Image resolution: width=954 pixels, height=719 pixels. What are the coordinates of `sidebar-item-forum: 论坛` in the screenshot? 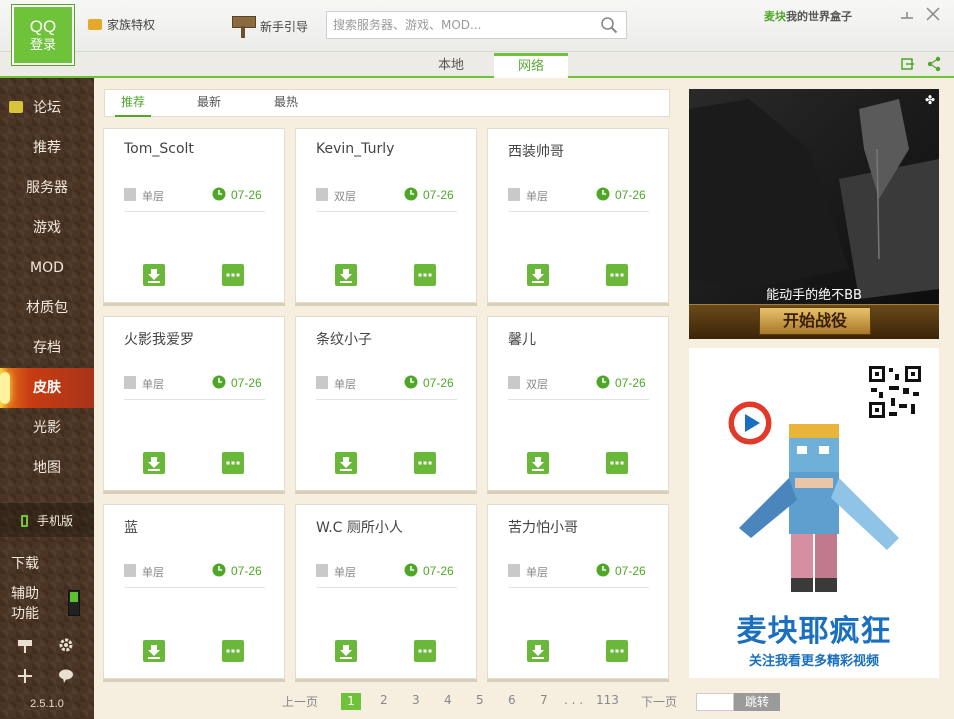 It's located at (47, 108).